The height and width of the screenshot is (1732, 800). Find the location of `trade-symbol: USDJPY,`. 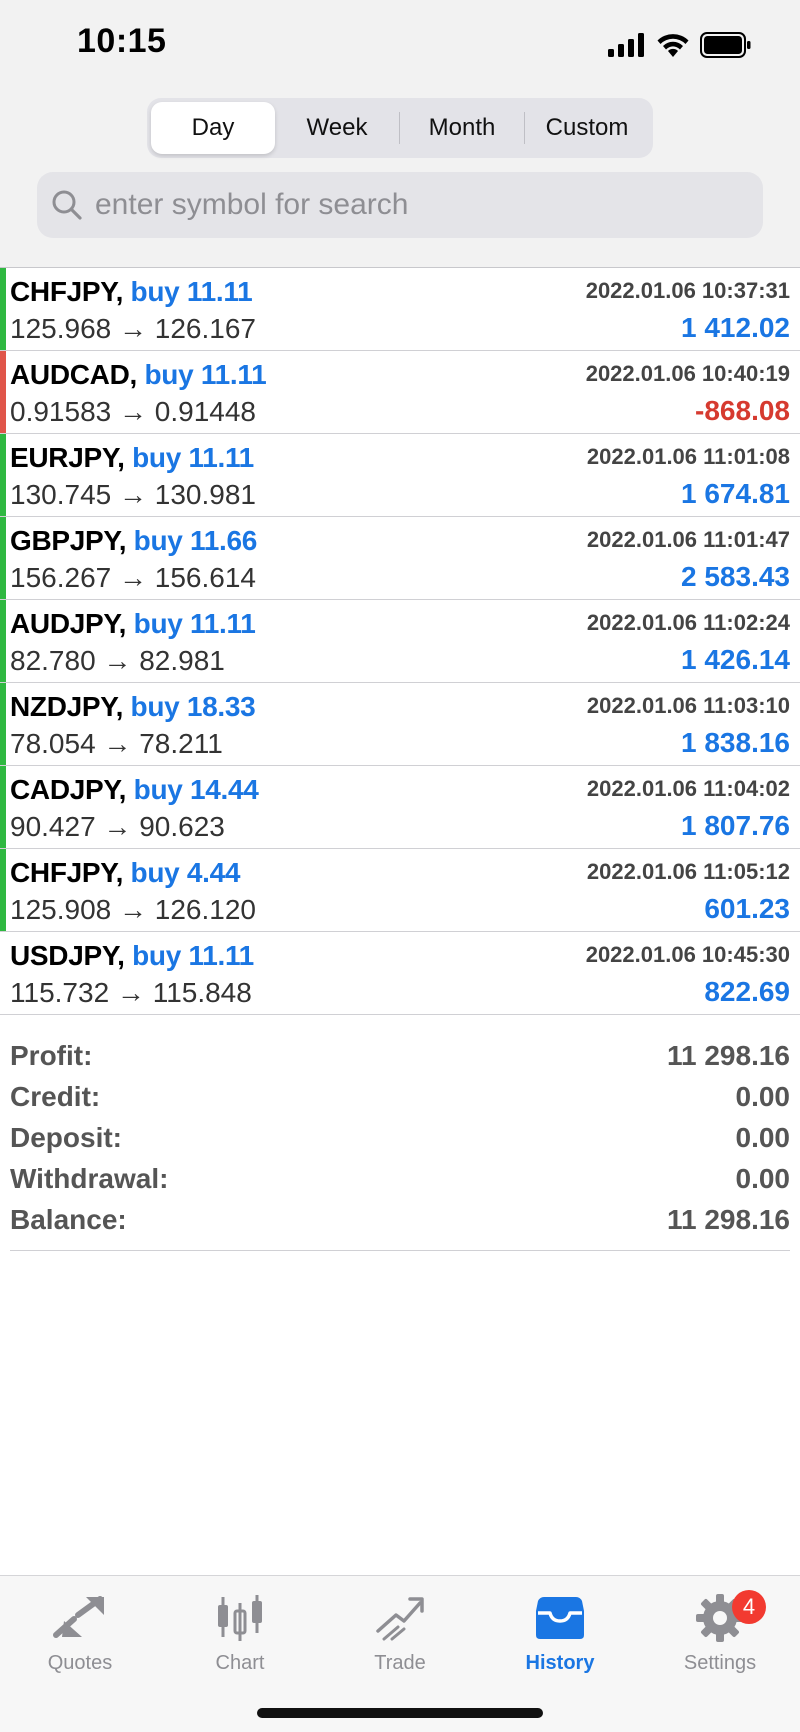

trade-symbol: USDJPY, is located at coordinates (67, 955).